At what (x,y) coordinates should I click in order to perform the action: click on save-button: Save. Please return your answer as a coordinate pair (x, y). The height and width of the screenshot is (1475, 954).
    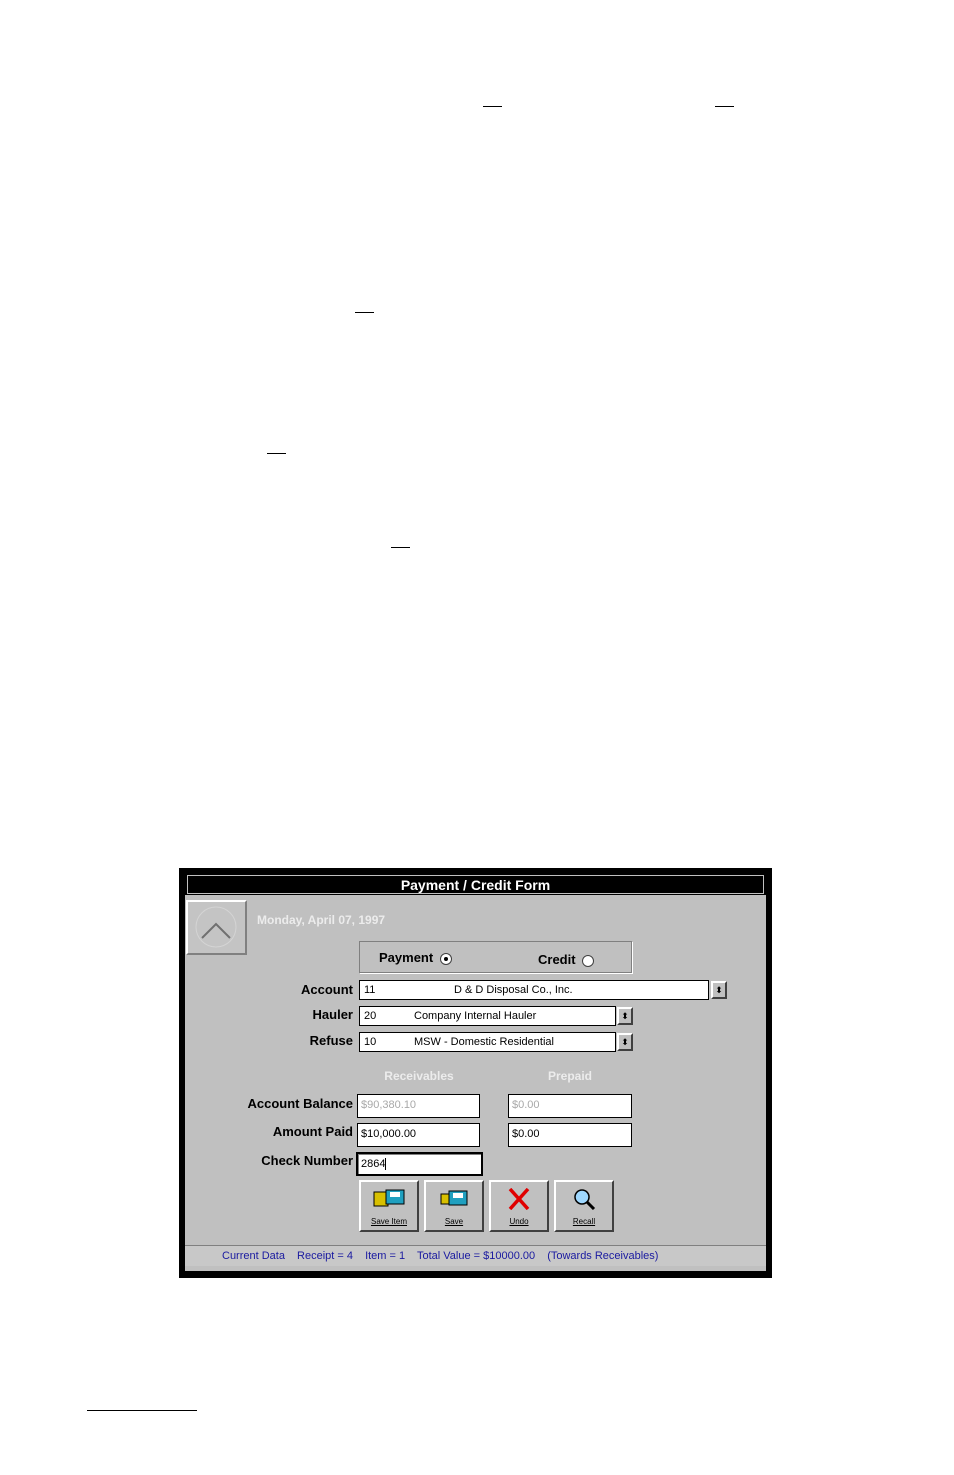
    Looking at the image, I should click on (454, 1206).